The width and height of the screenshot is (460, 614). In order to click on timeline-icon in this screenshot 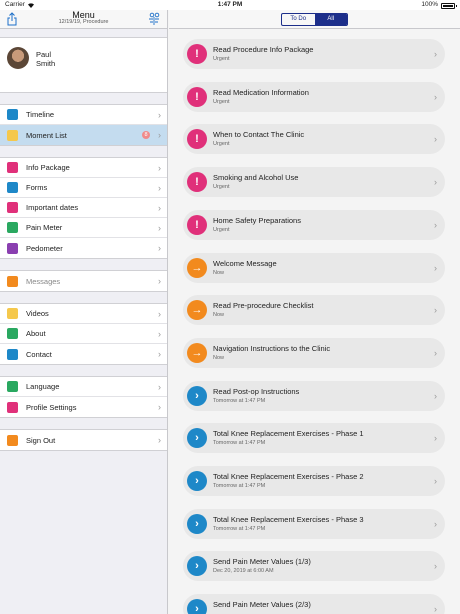, I will do `click(12, 114)`.